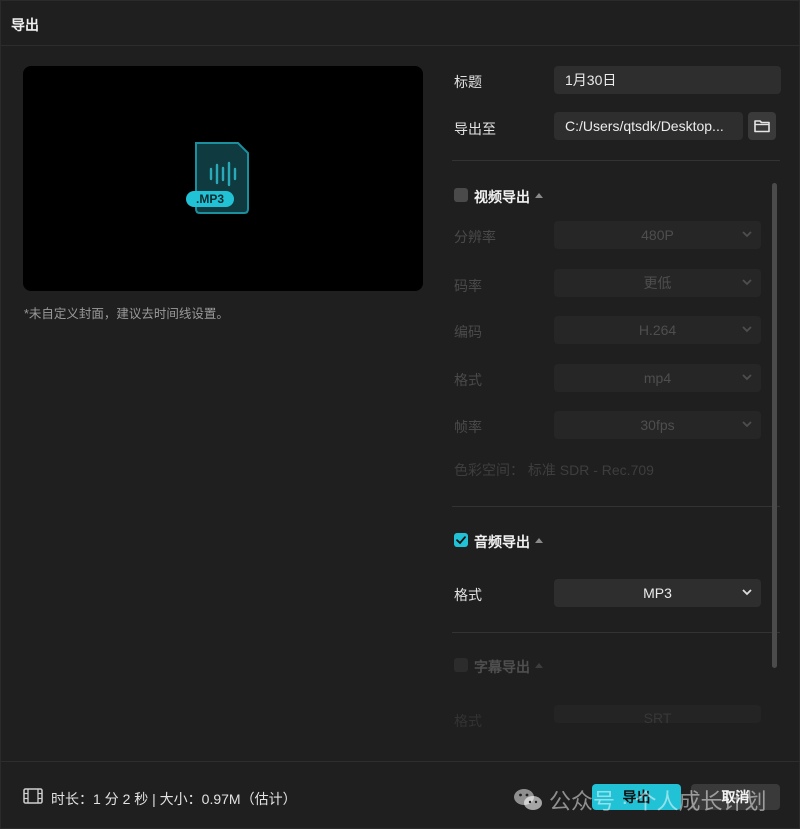 This screenshot has height=829, width=800. I want to click on subtitle-export-header: 字幕导出, so click(502, 667).